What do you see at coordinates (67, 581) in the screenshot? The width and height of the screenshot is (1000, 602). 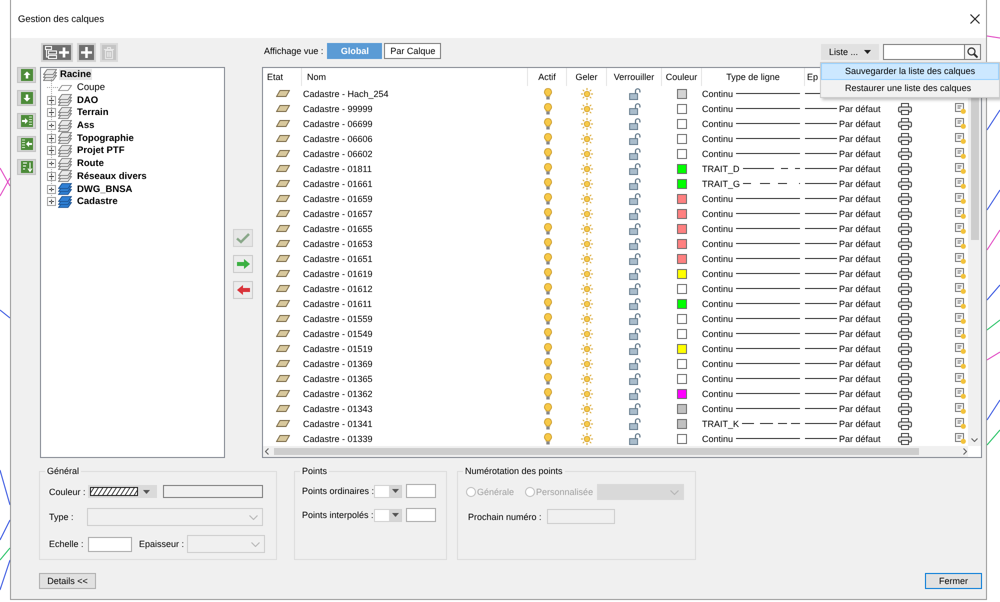 I see `details-toggle-button: Details <<` at bounding box center [67, 581].